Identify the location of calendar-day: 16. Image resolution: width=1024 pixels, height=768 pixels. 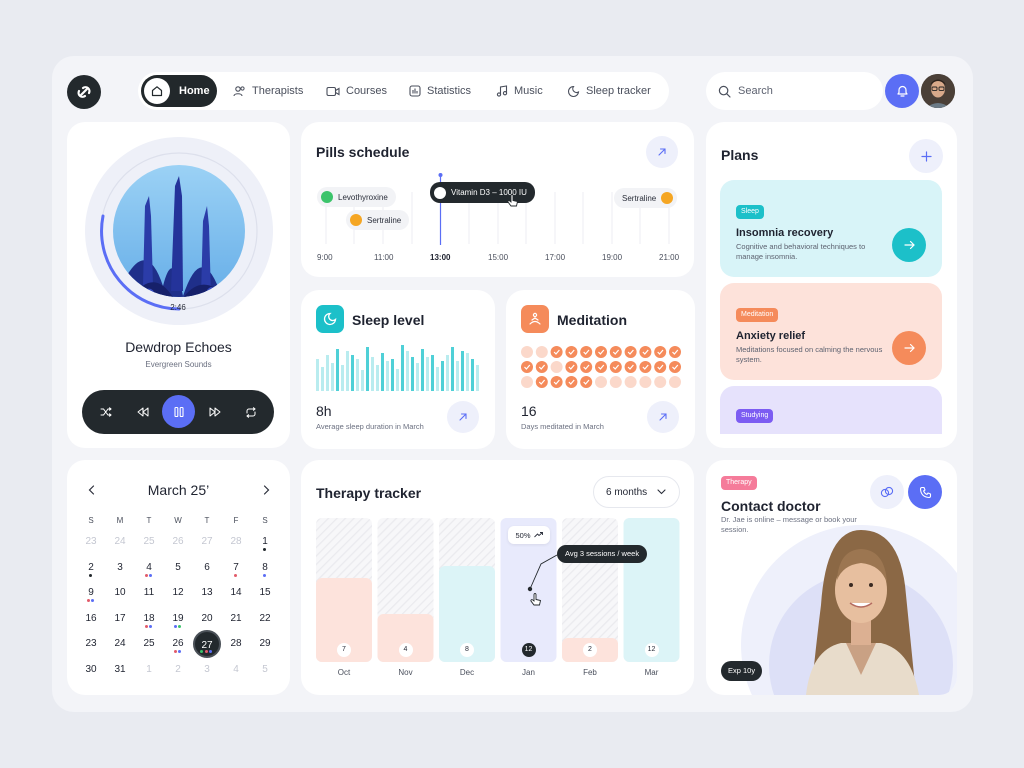
(91, 619).